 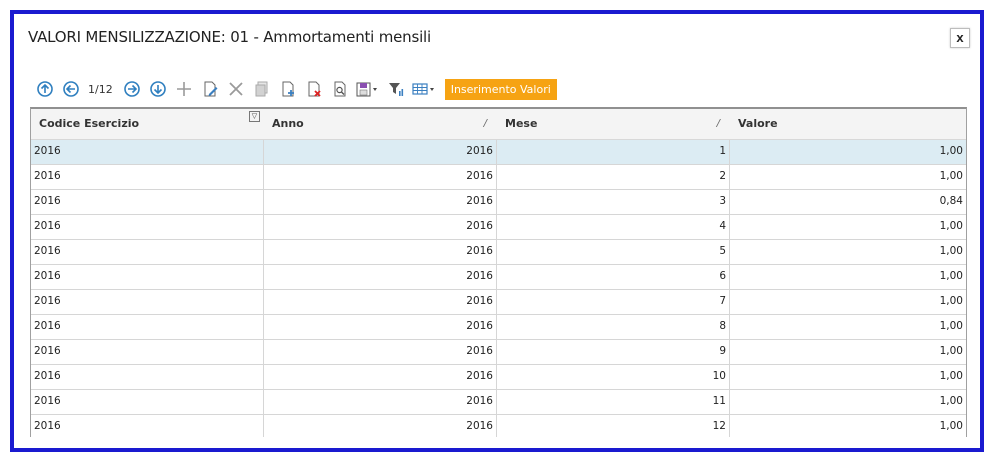 What do you see at coordinates (45, 89) in the screenshot?
I see `first-record-icon` at bounding box center [45, 89].